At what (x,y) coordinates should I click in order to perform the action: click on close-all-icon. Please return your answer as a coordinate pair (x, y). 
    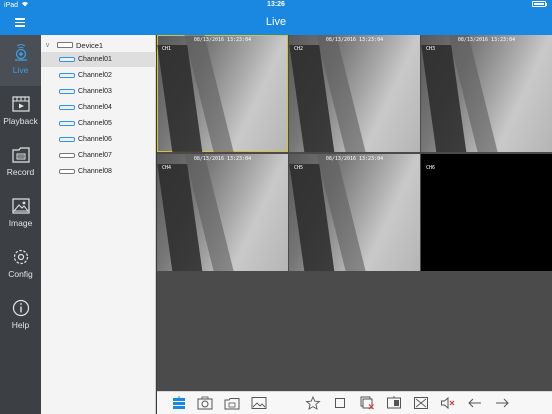
    Looking at the image, I should click on (367, 403).